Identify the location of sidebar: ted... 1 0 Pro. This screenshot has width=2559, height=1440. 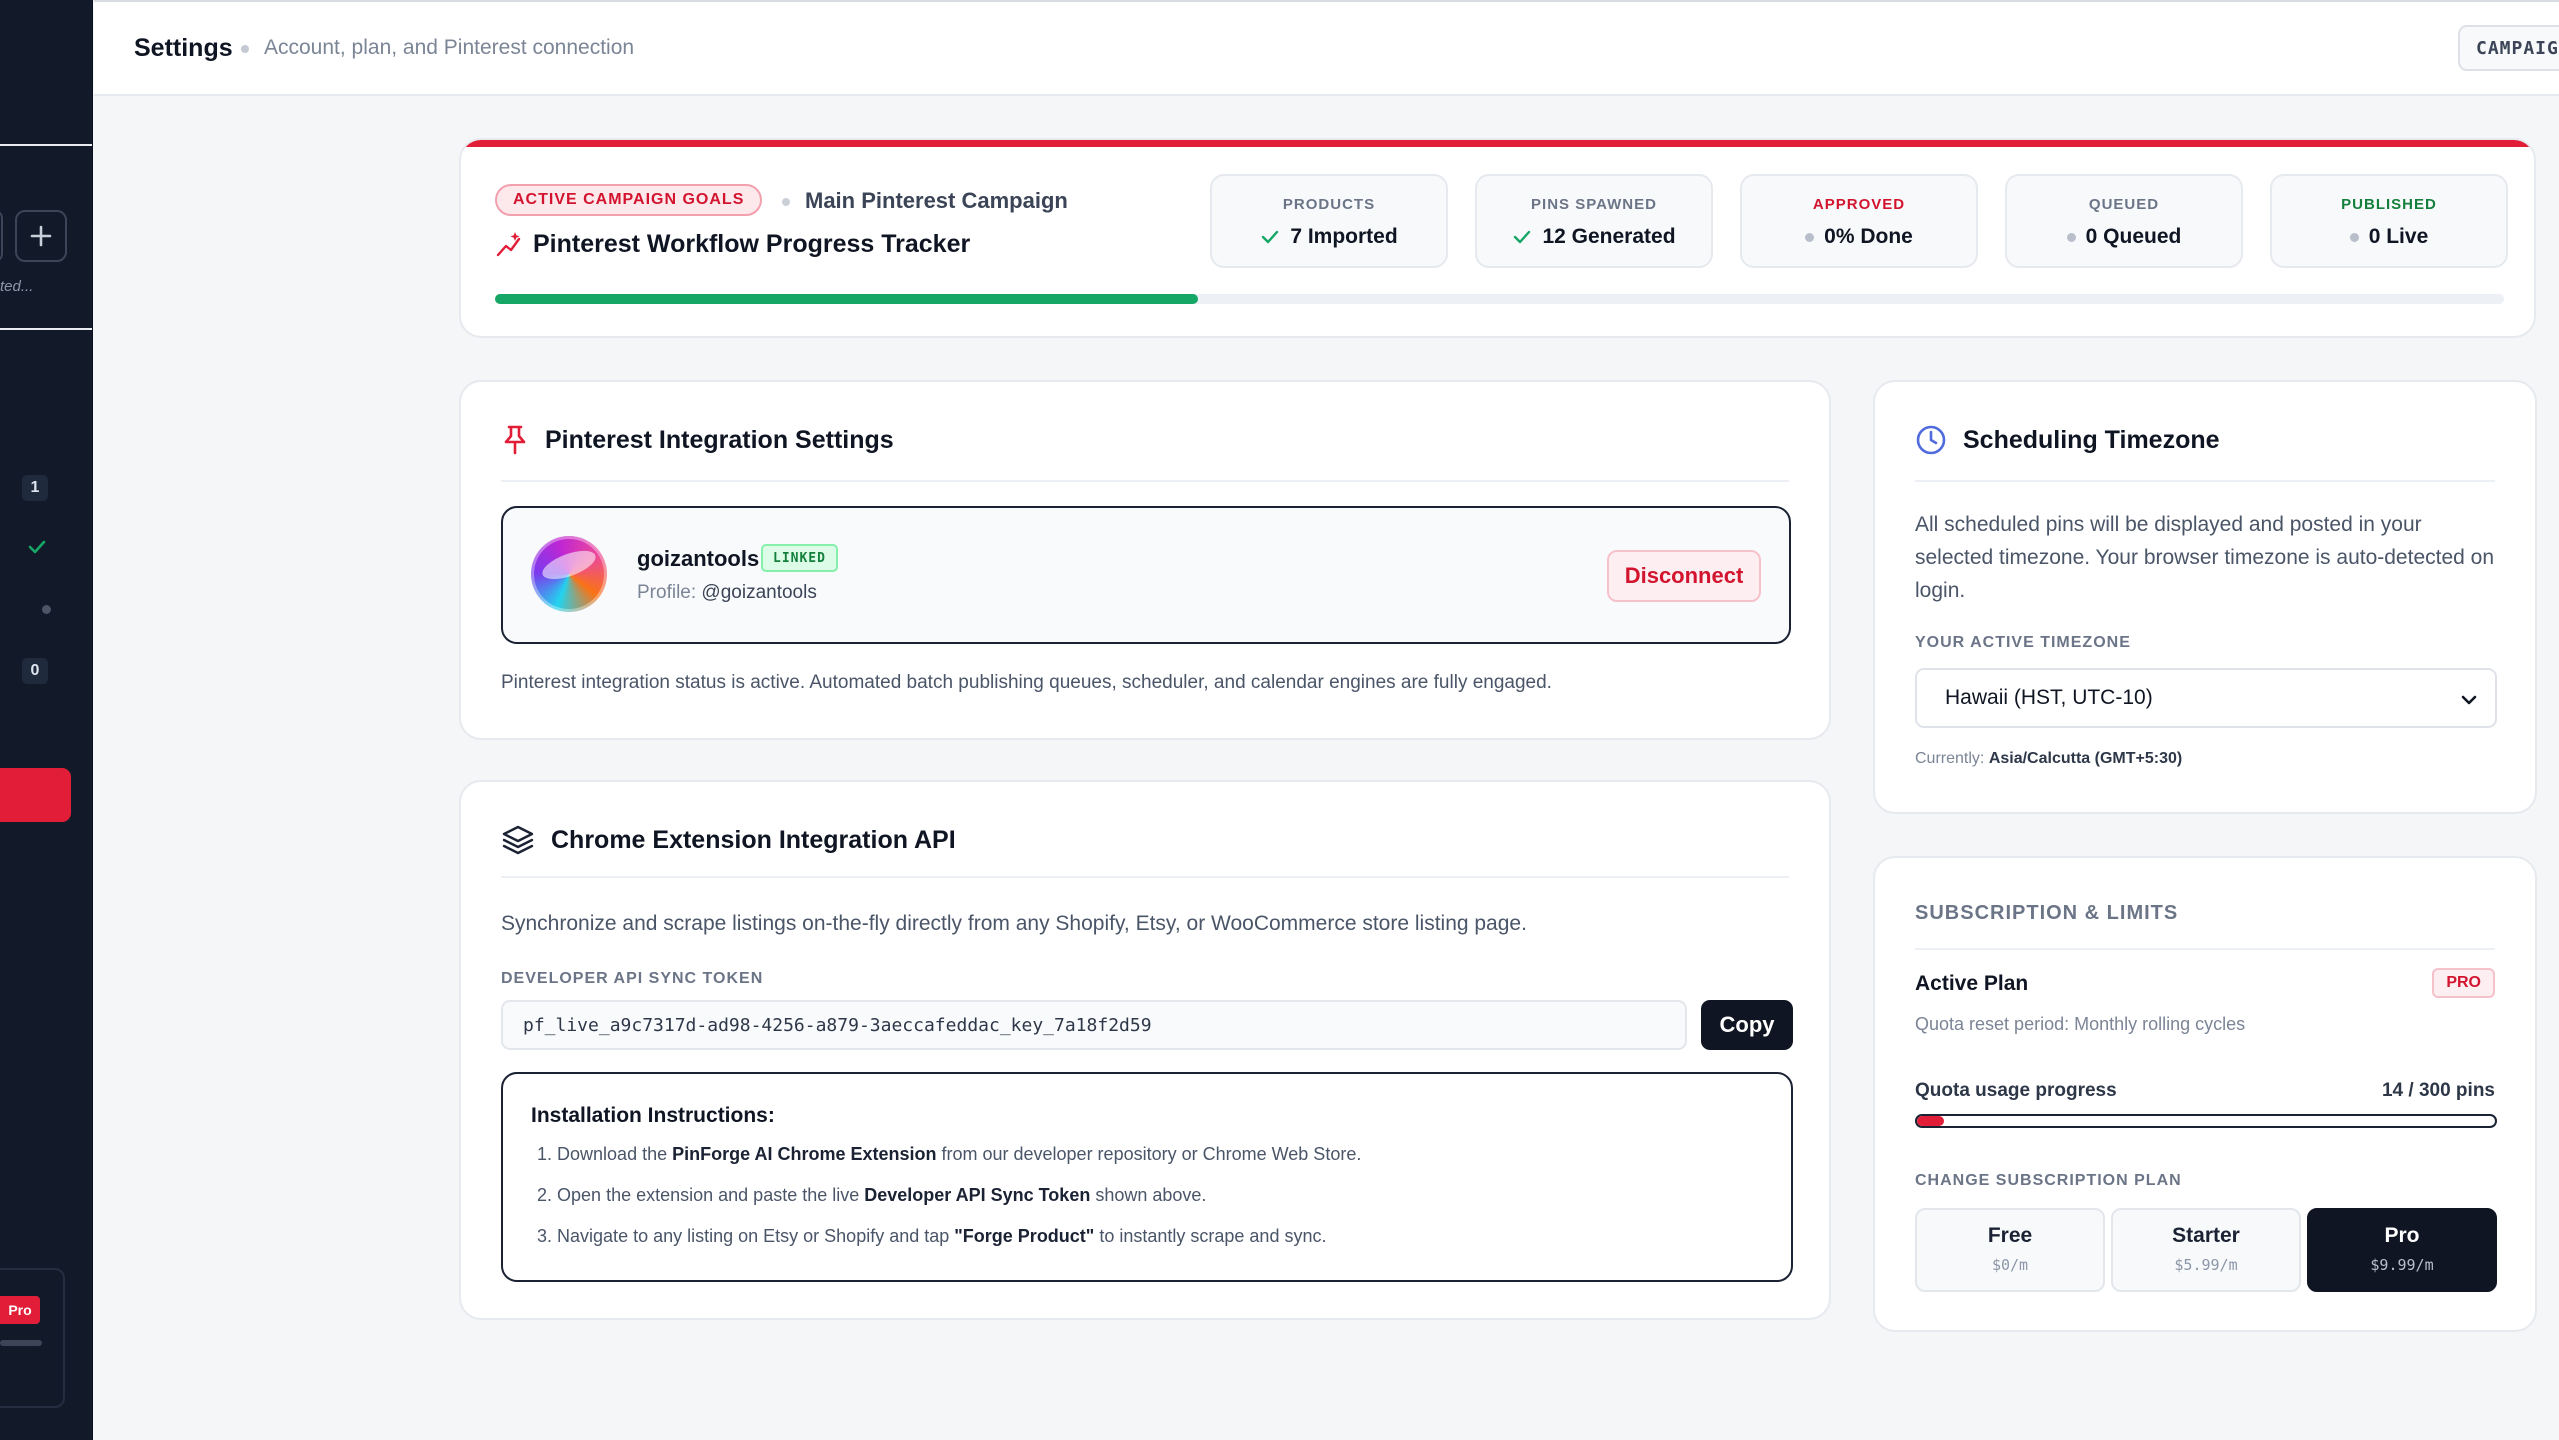
(46, 720).